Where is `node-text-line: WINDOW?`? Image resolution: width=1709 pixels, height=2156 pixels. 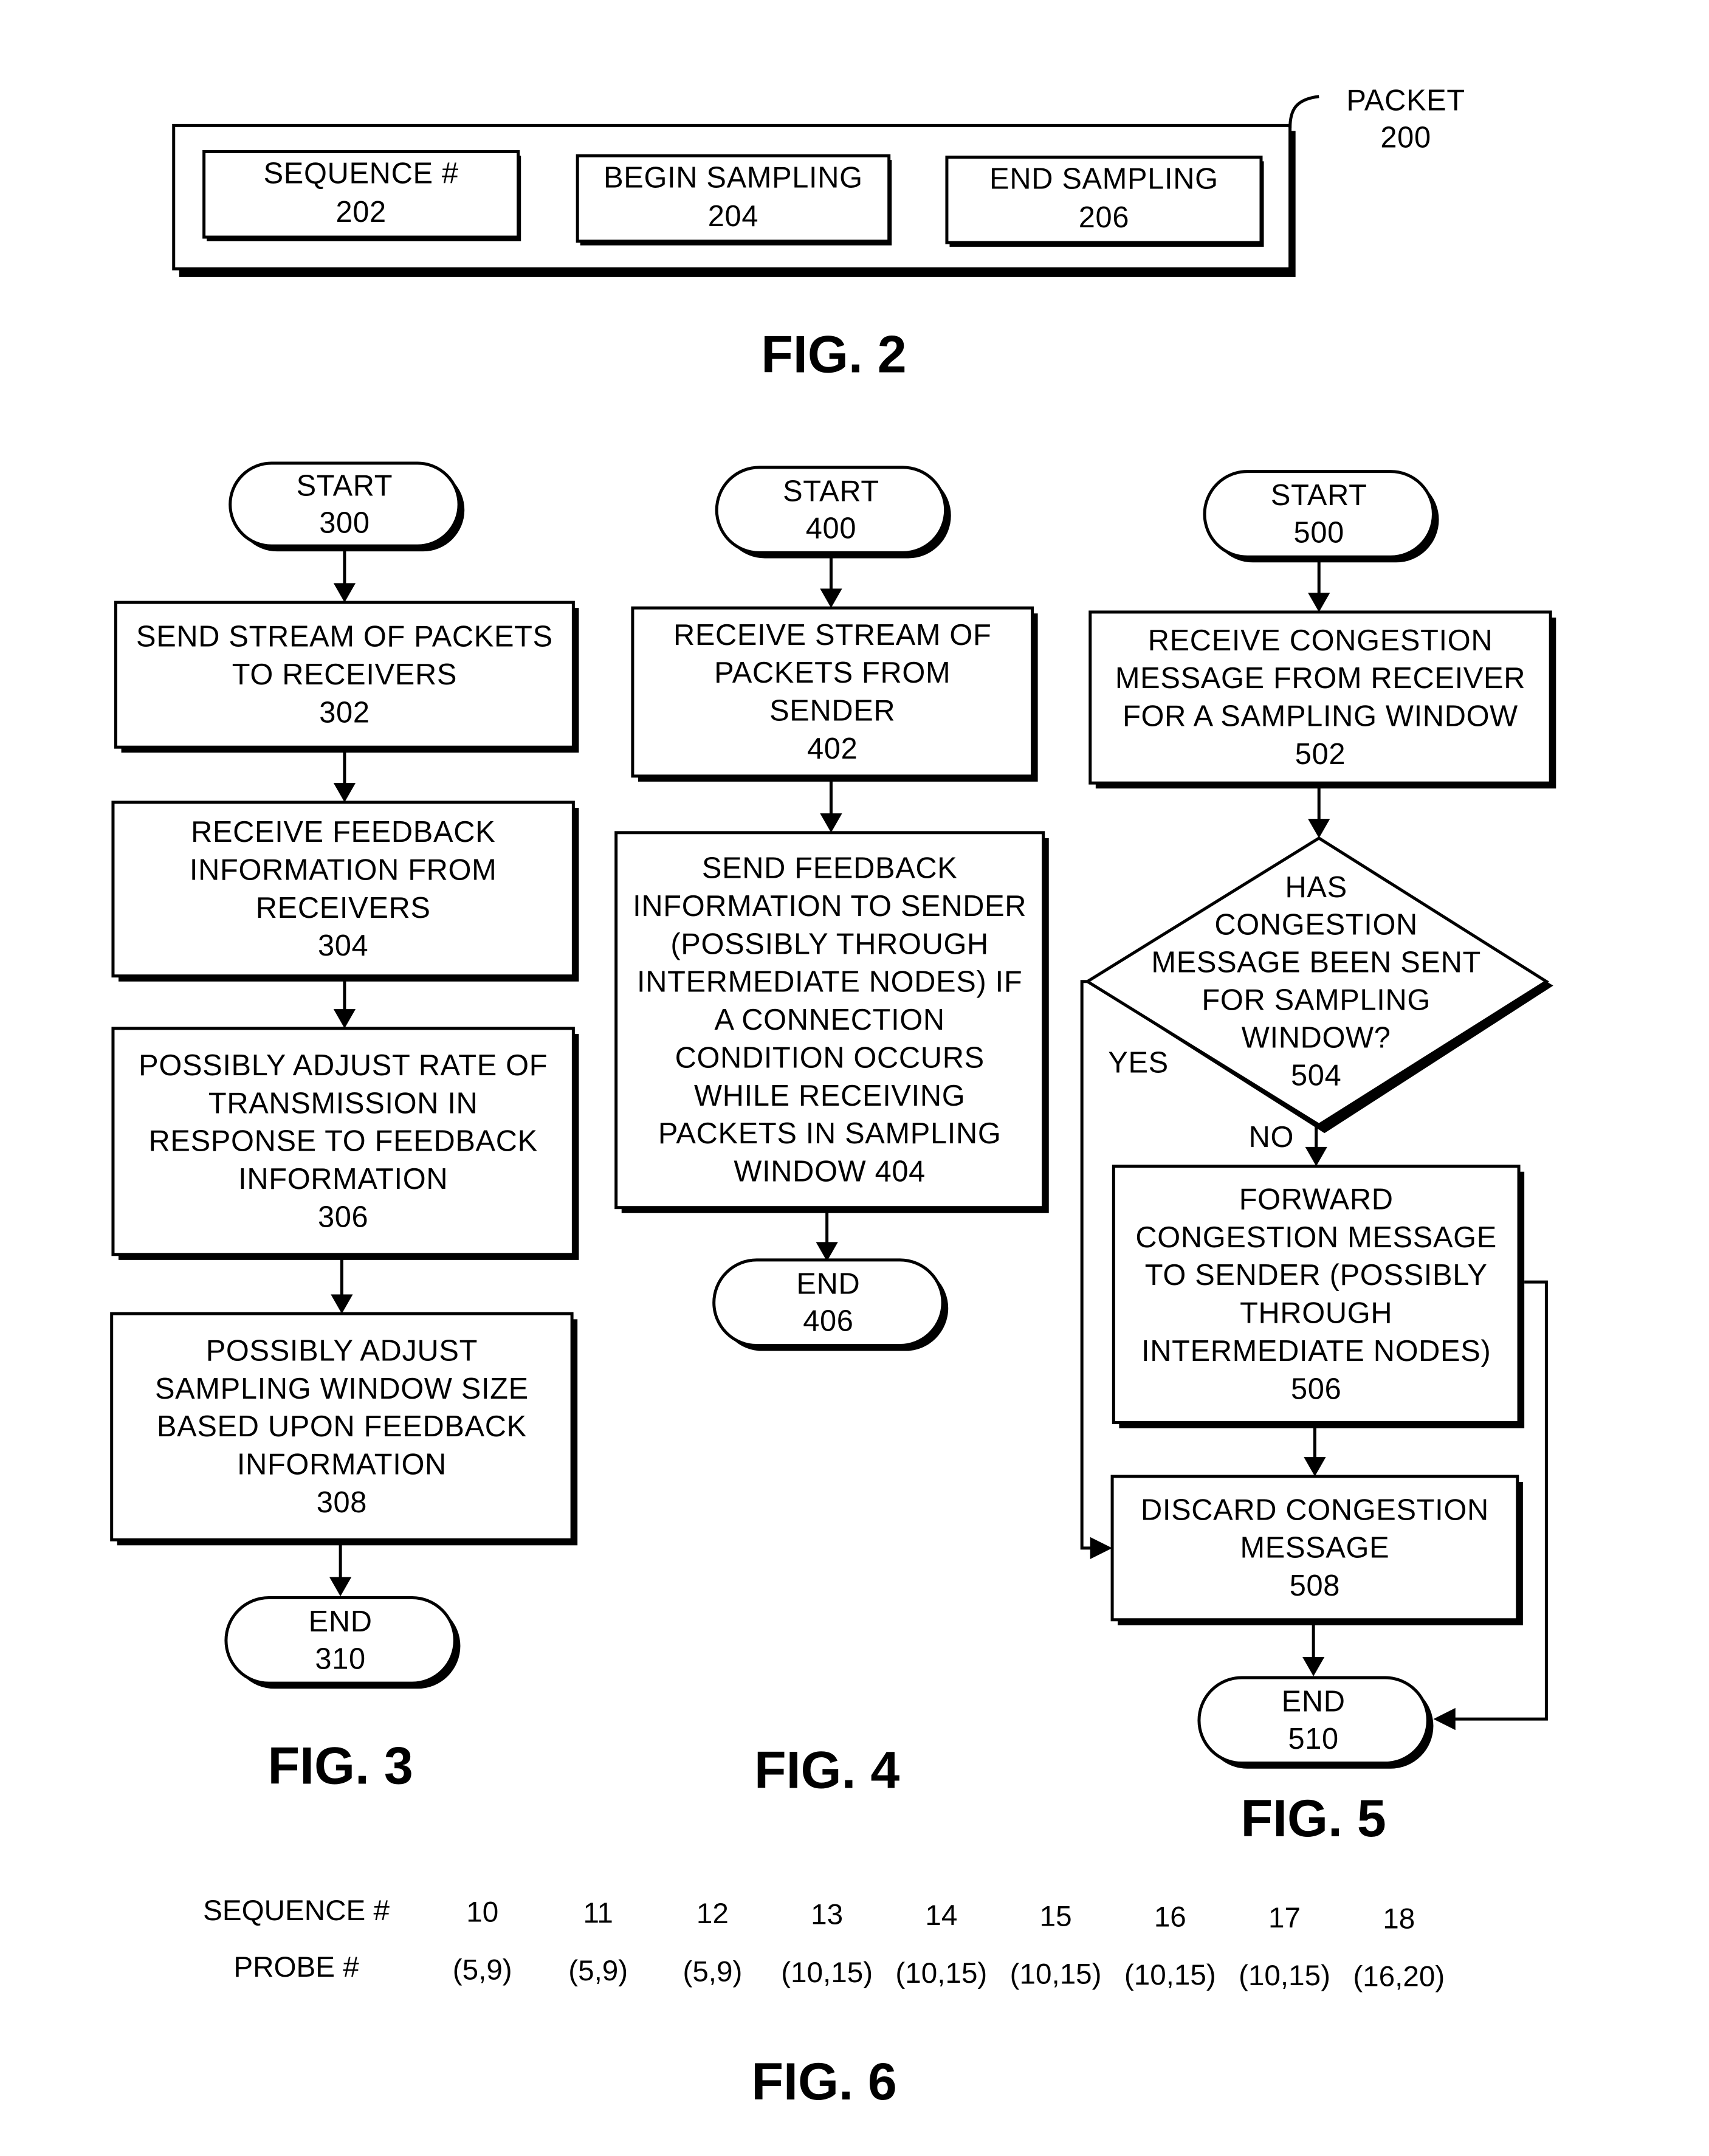 node-text-line: WINDOW? is located at coordinates (1316, 1037).